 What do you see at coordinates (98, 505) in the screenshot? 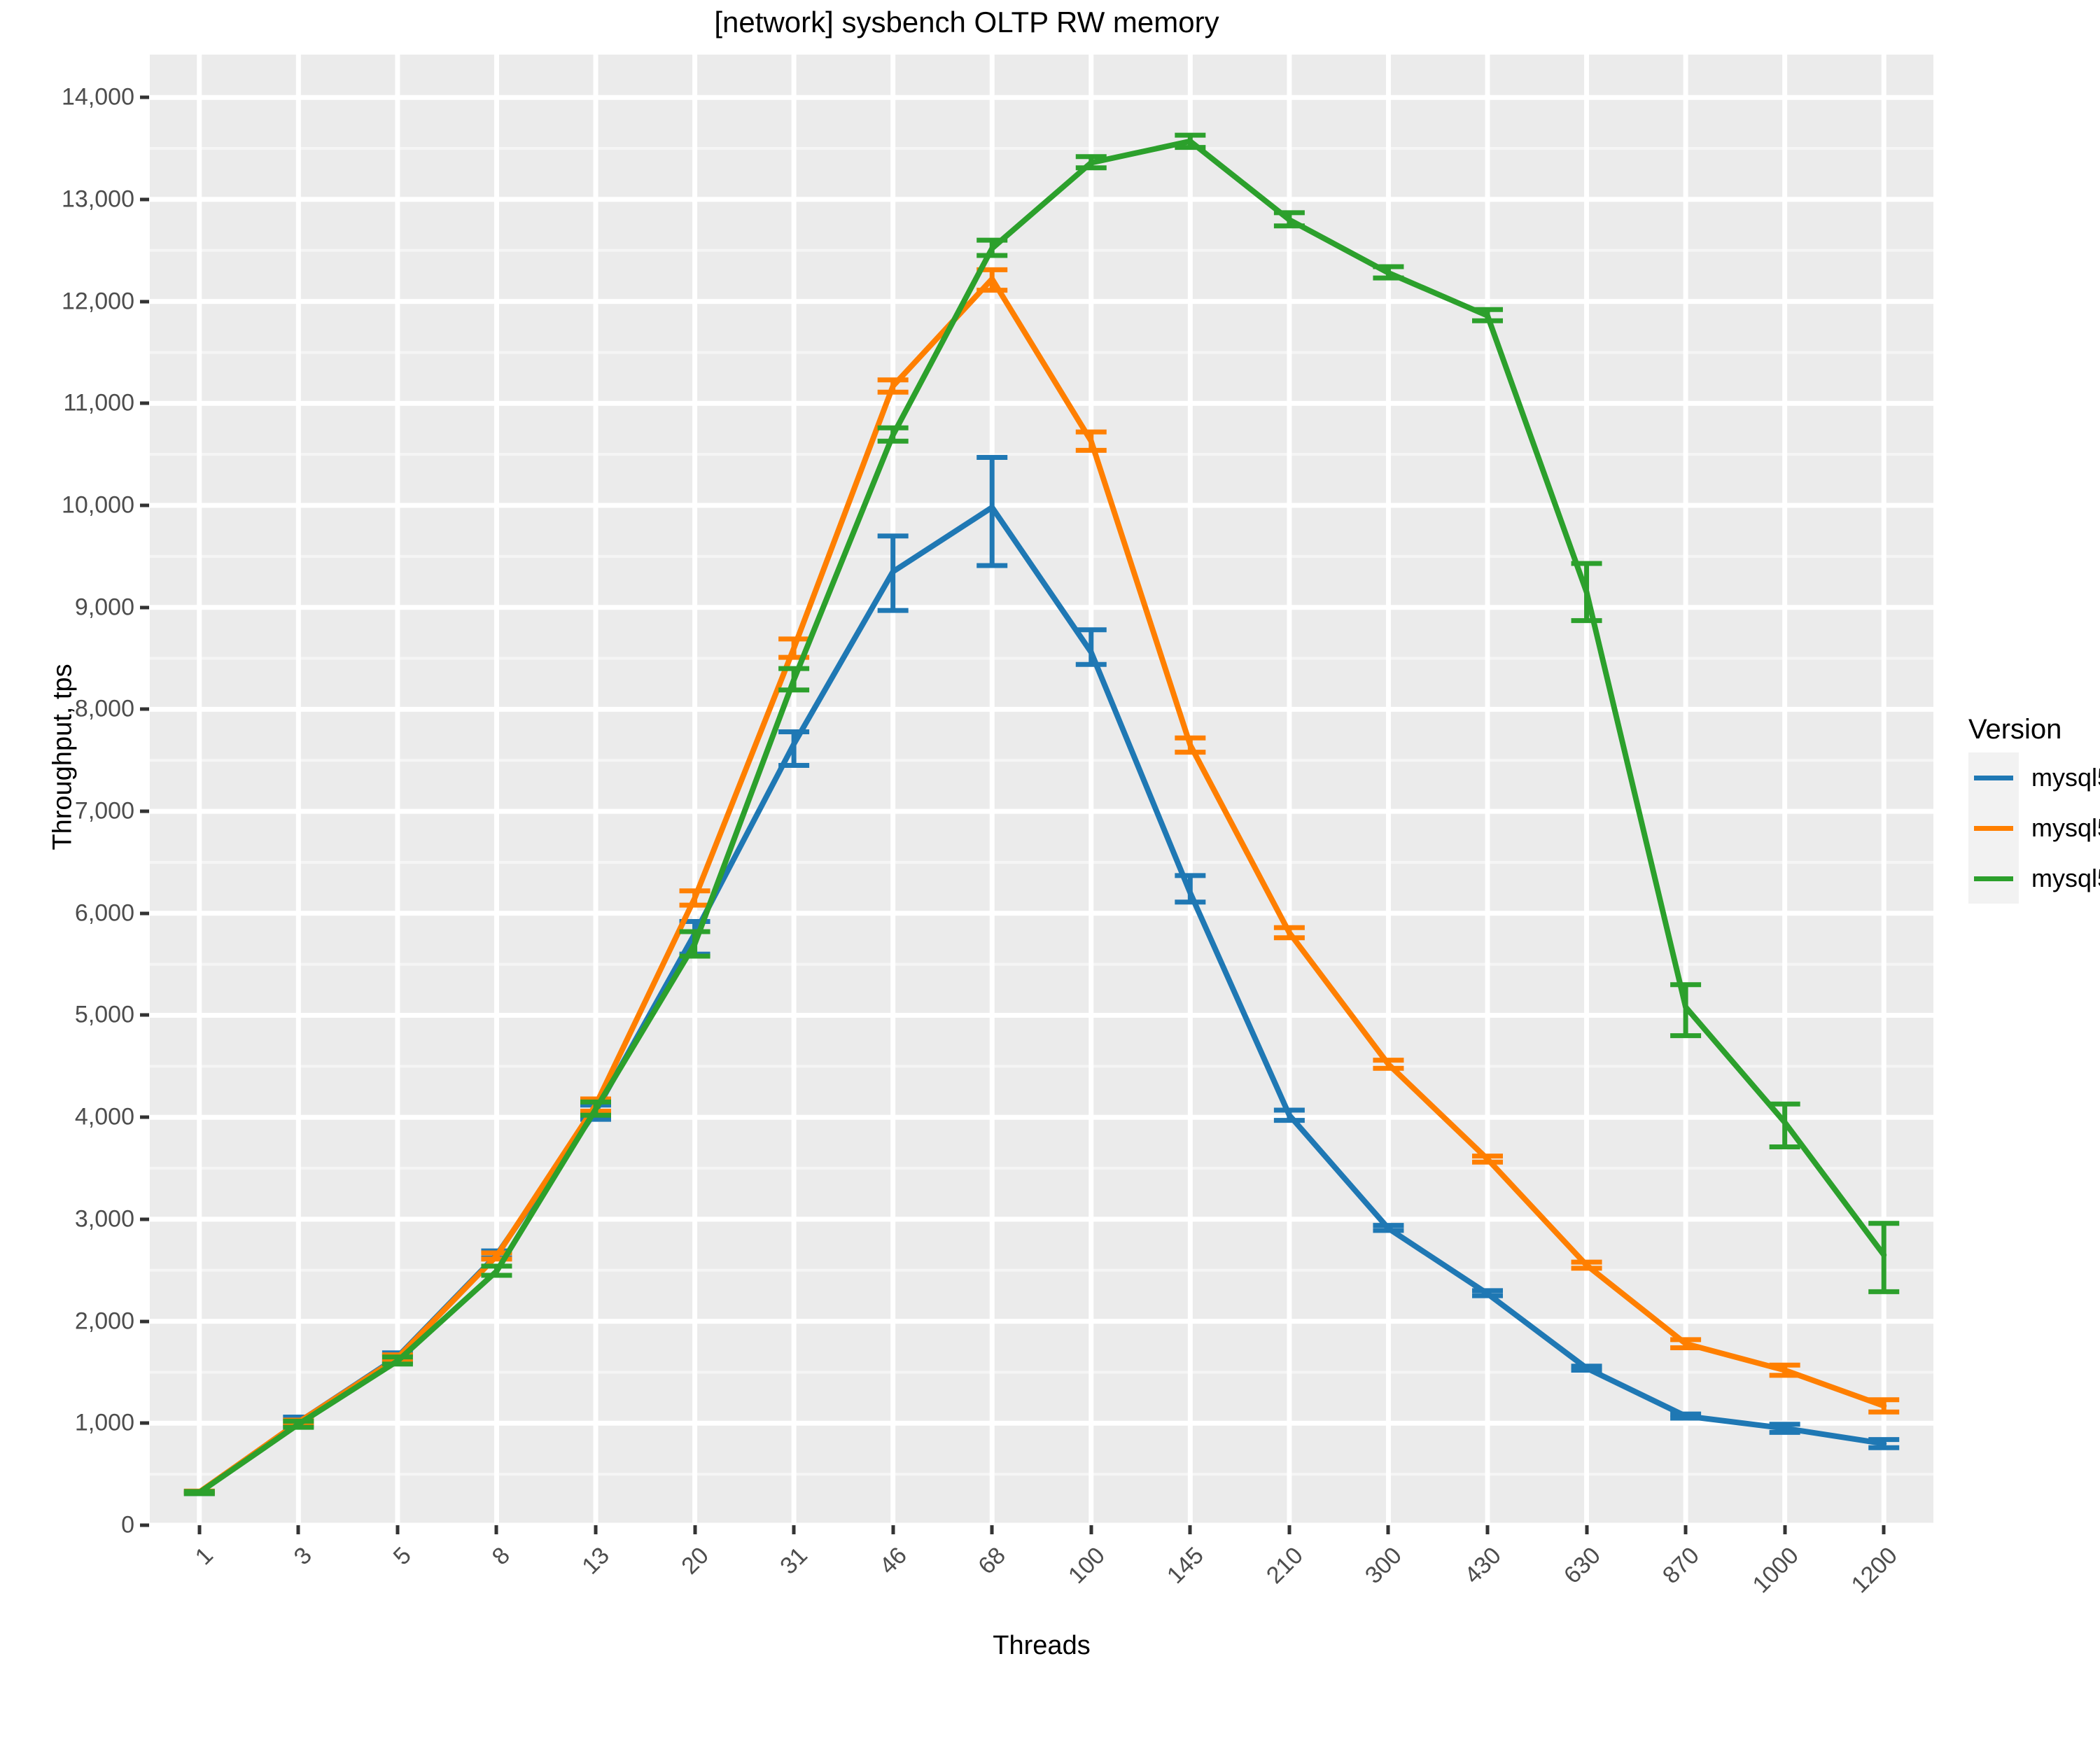
I see `y-tick-label: 10,000` at bounding box center [98, 505].